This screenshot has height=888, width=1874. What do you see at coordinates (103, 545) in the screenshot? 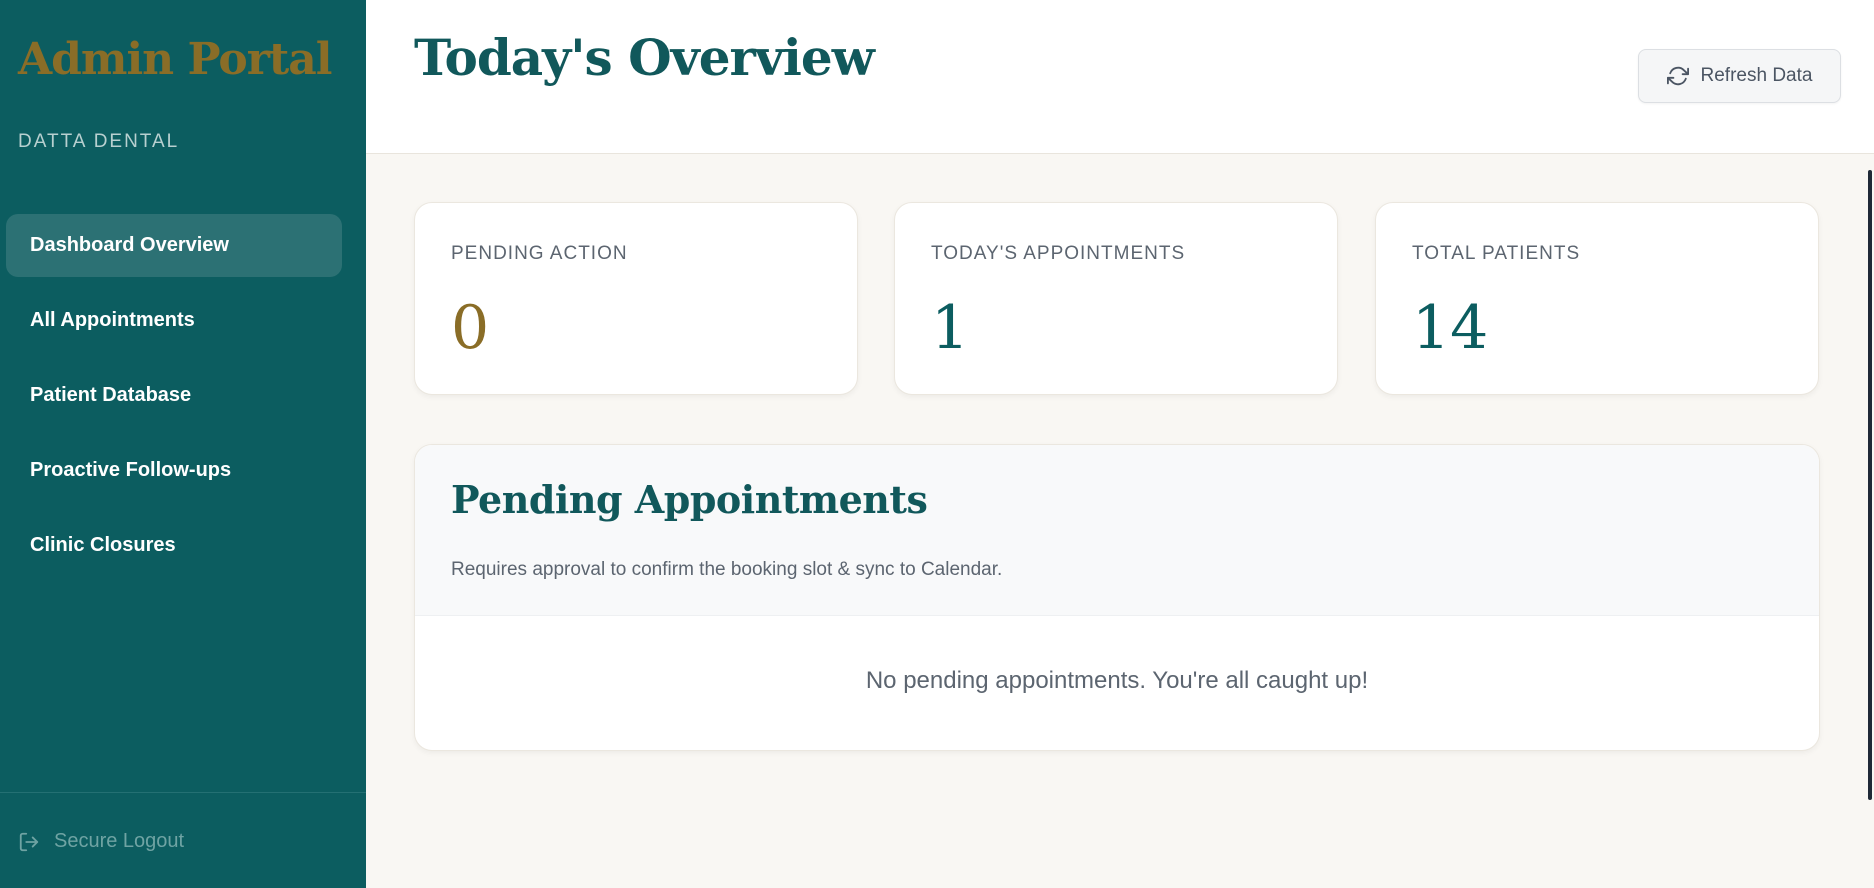
I see `sidebar-item-label: Clinic Closures` at bounding box center [103, 545].